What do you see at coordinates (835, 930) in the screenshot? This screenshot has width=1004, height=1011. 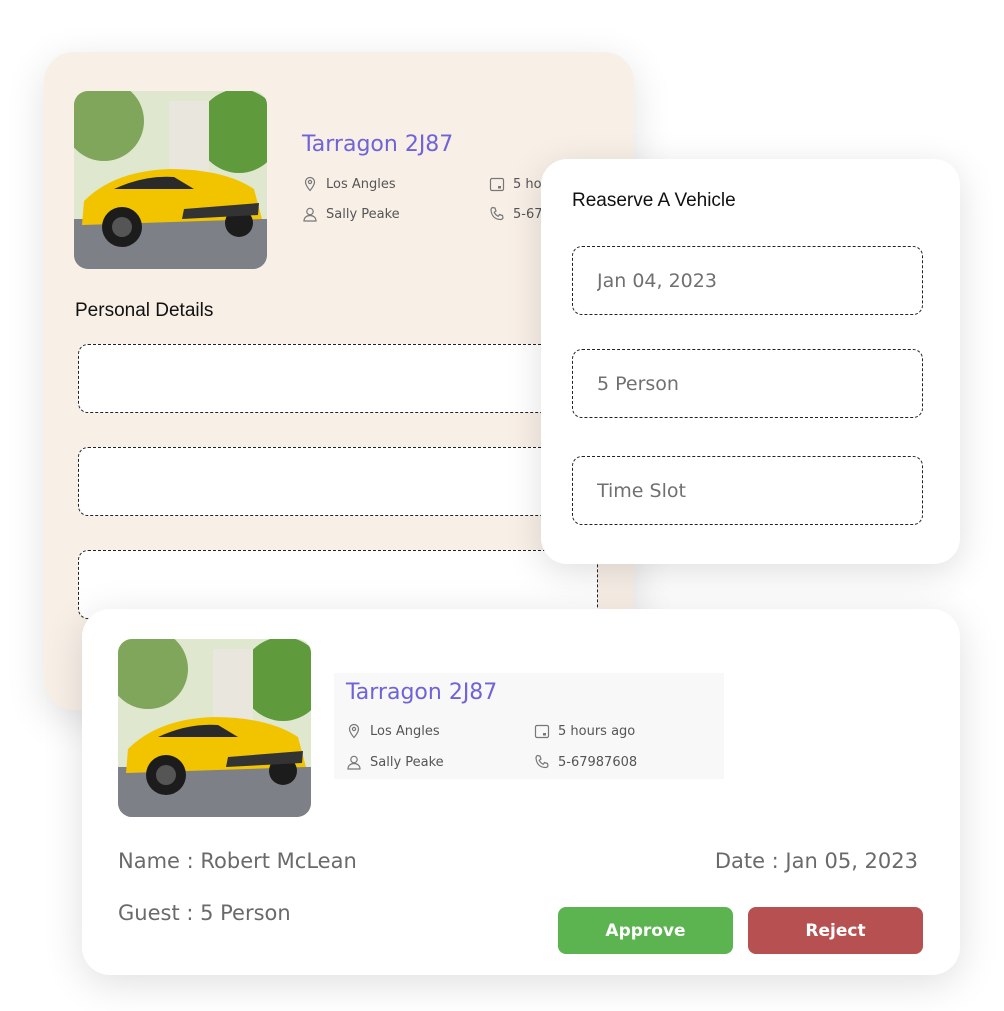 I see `reject-button: Reject` at bounding box center [835, 930].